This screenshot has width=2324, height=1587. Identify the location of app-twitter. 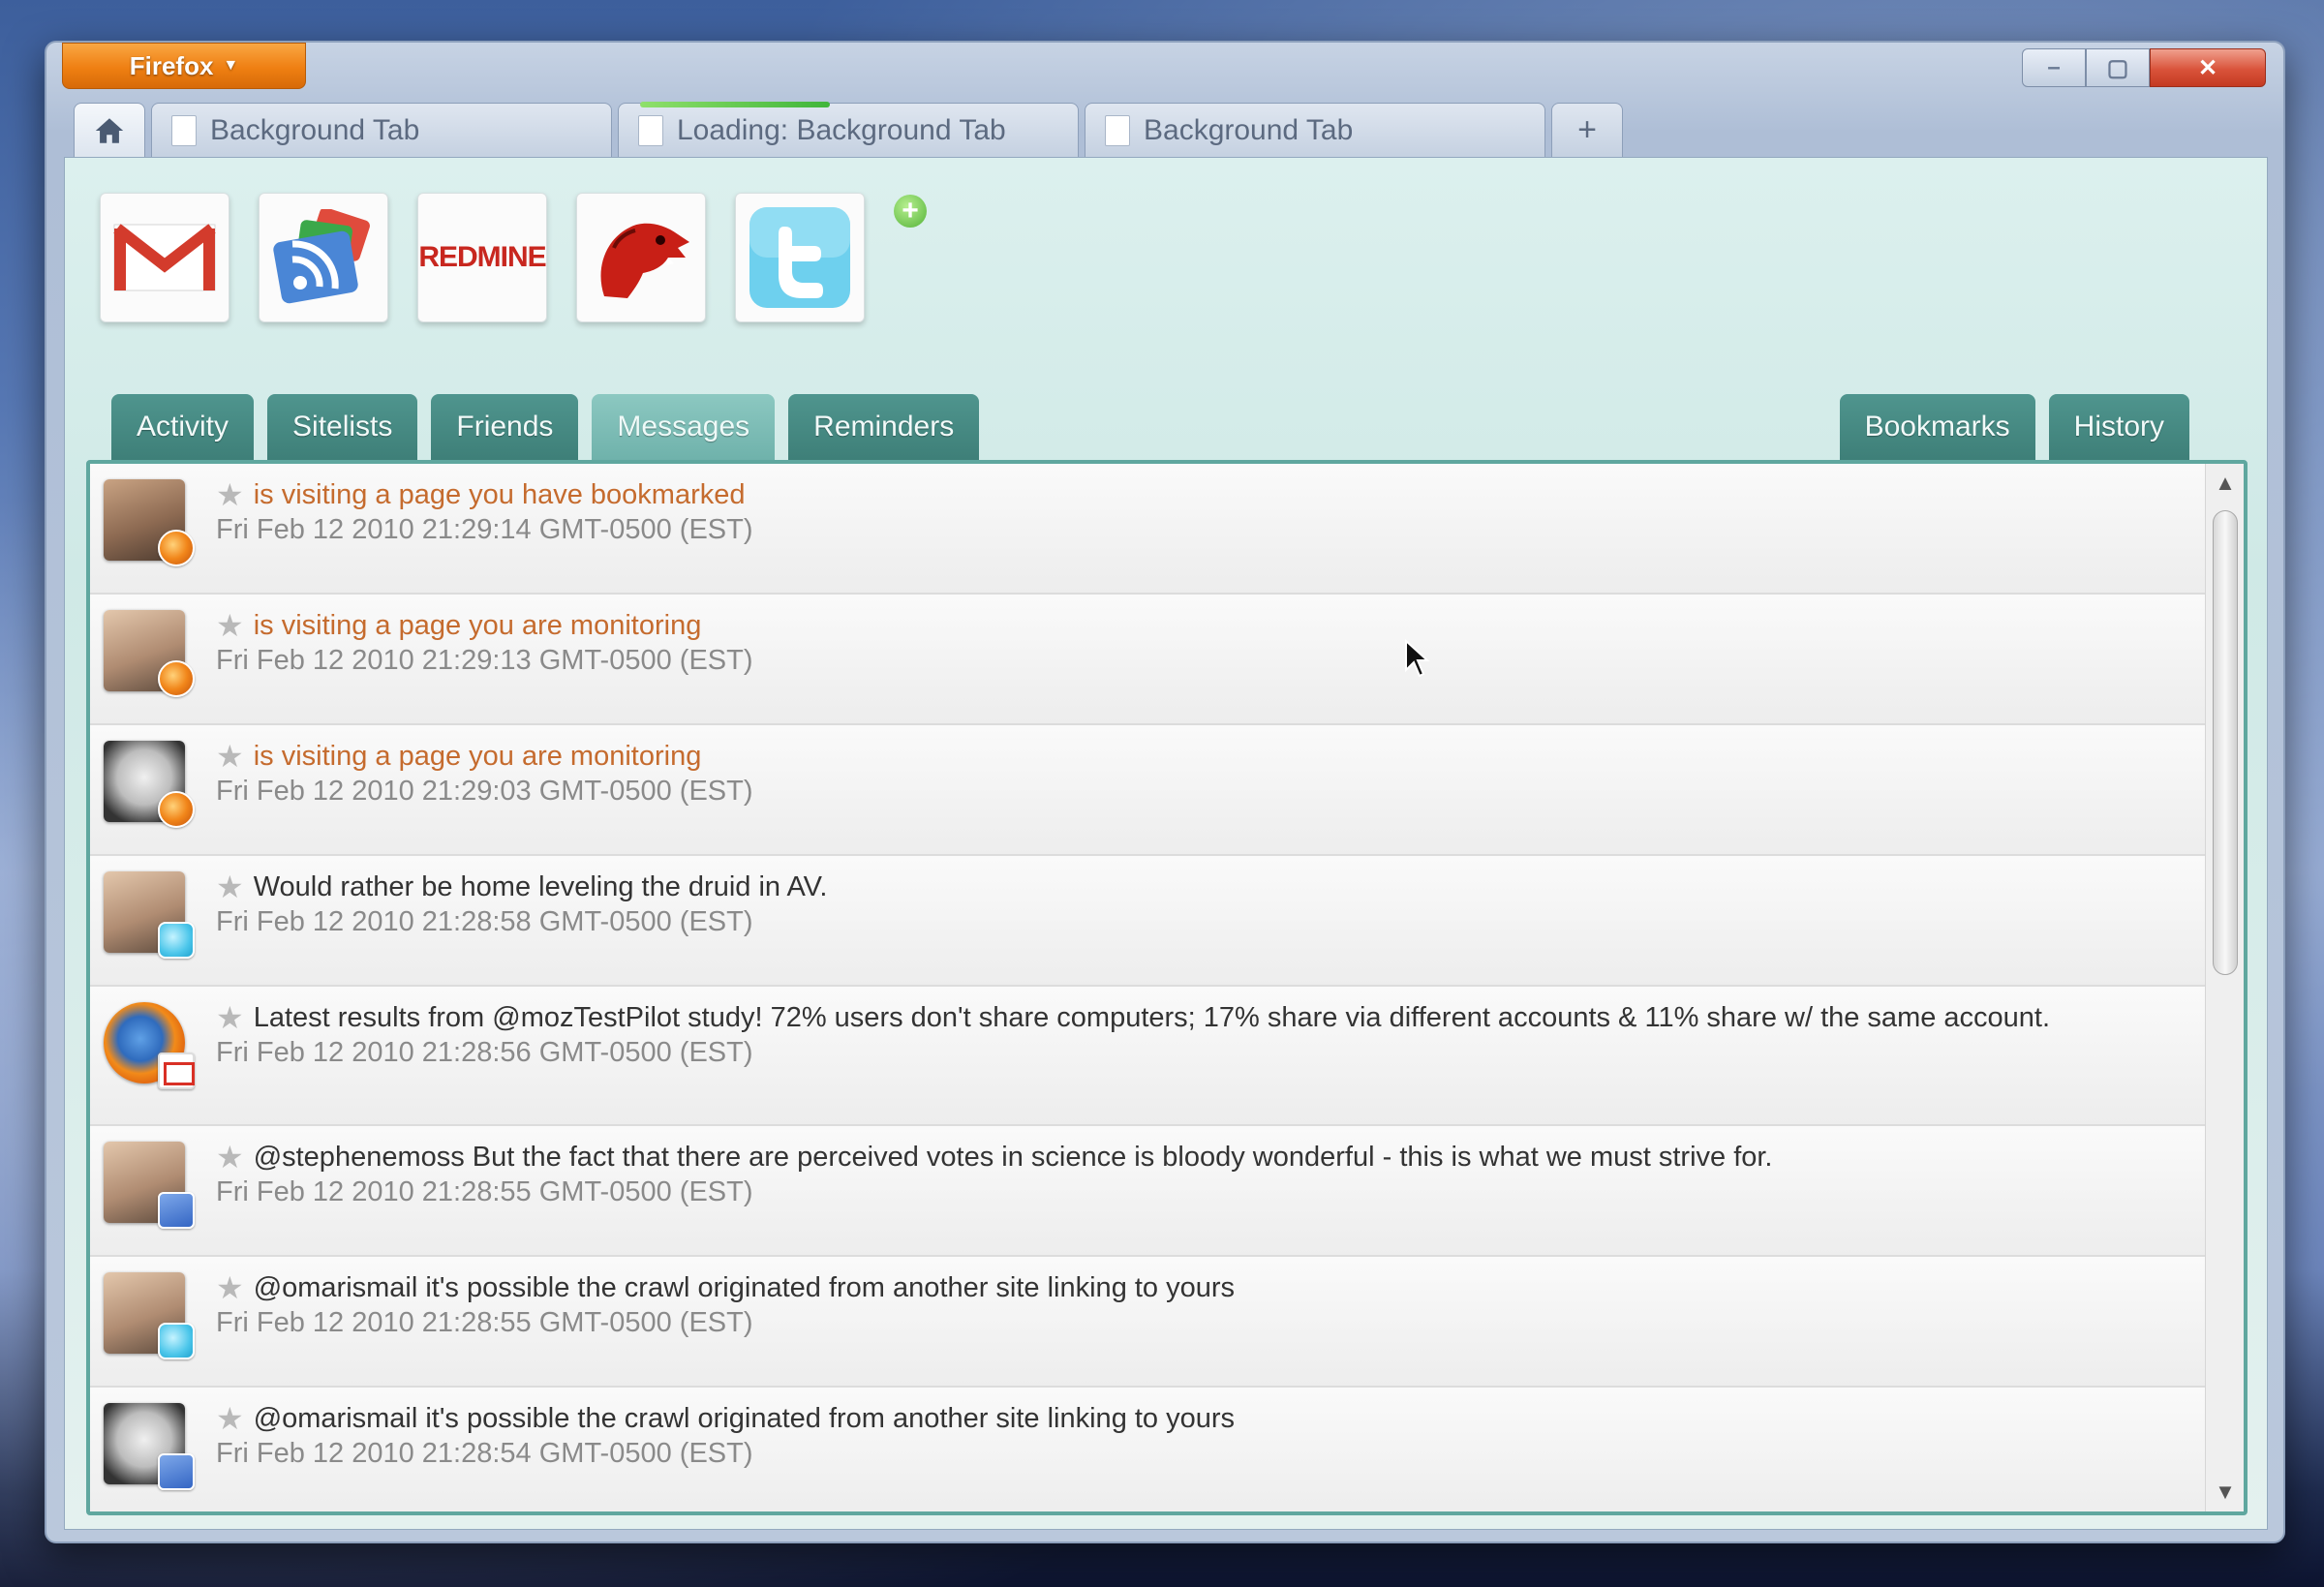
(800, 257).